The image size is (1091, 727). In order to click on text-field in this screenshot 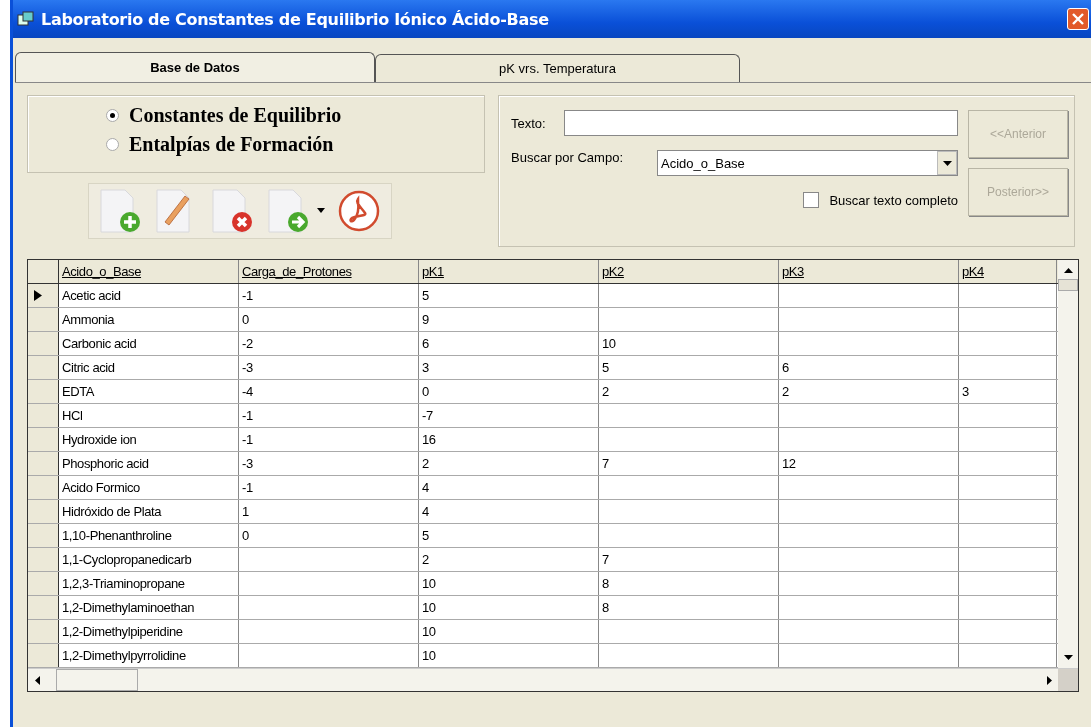, I will do `click(760, 123)`.